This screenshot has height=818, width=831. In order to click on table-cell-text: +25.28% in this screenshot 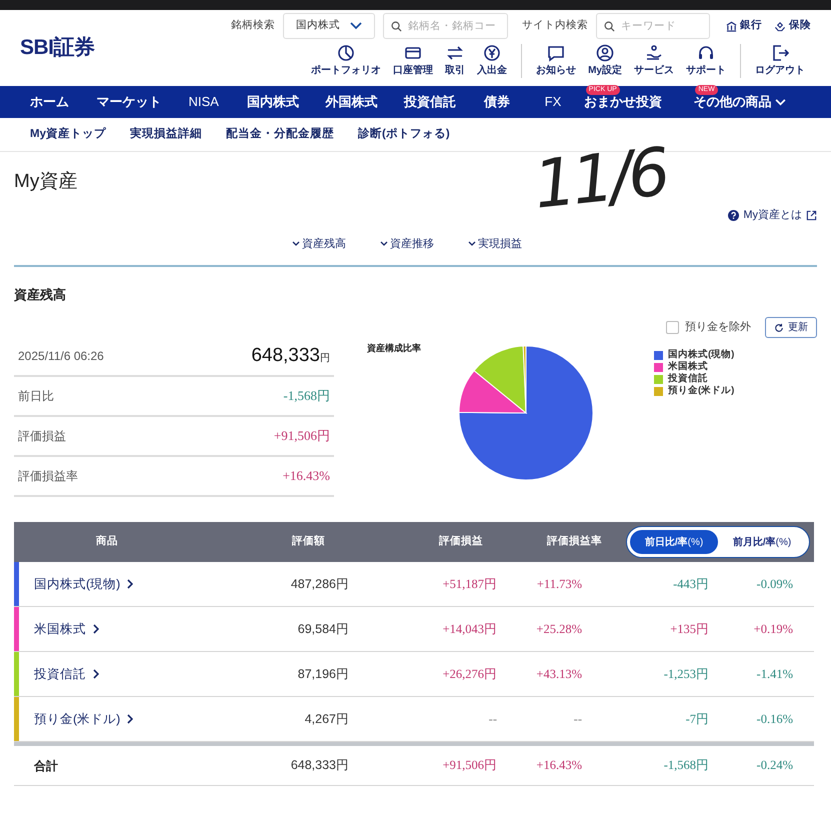, I will do `click(558, 629)`.